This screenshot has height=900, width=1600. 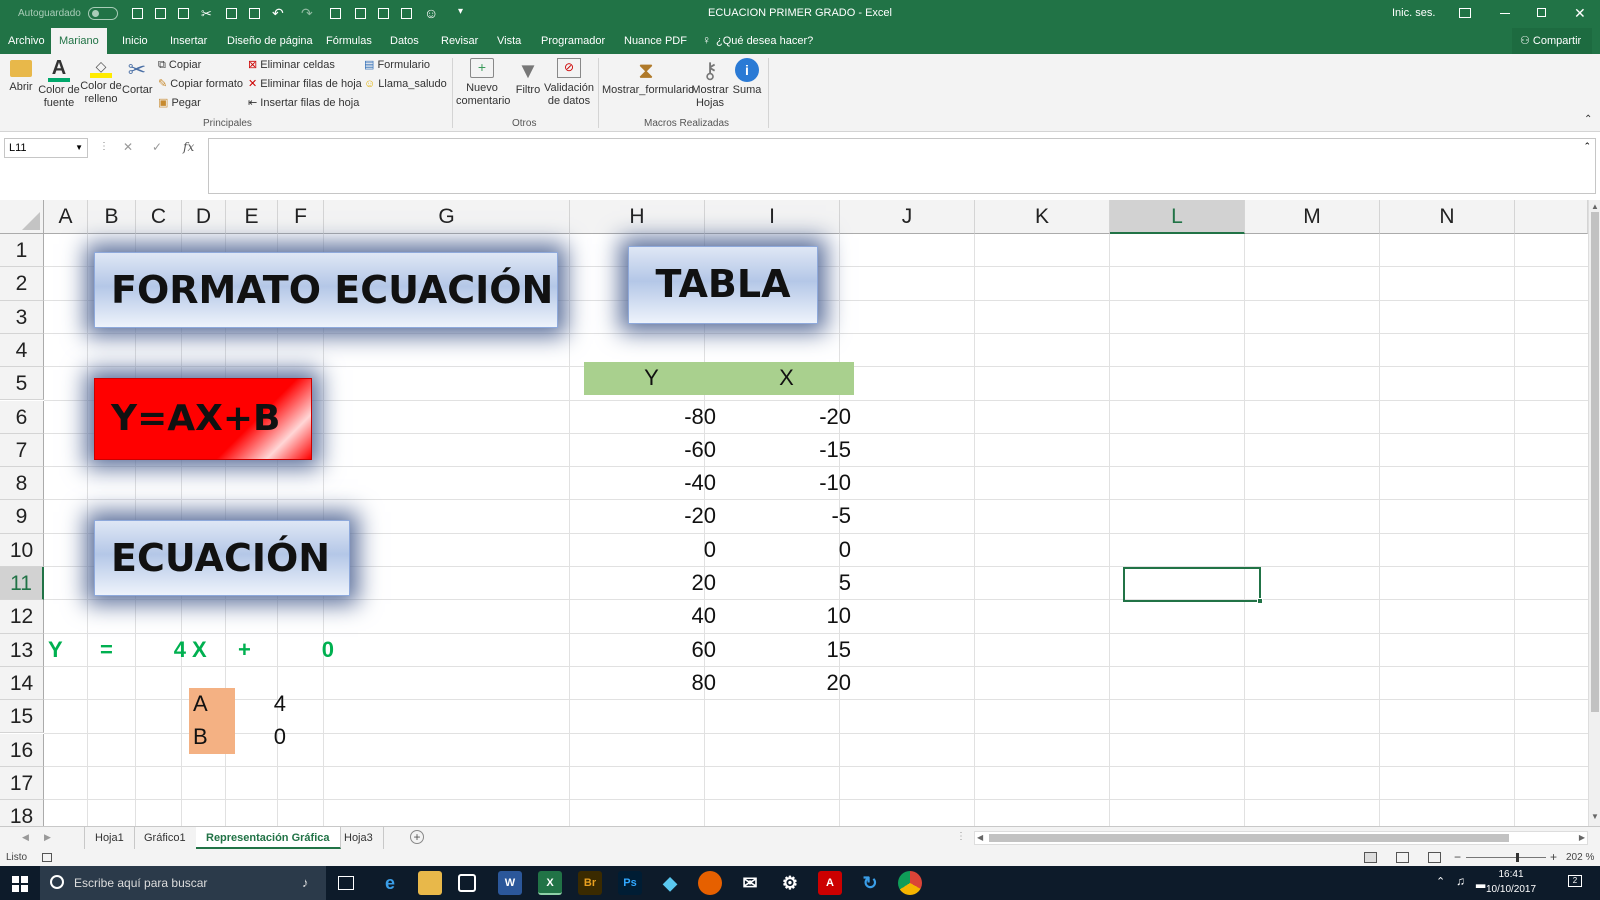 I want to click on firefox-icon, so click(x=710, y=883).